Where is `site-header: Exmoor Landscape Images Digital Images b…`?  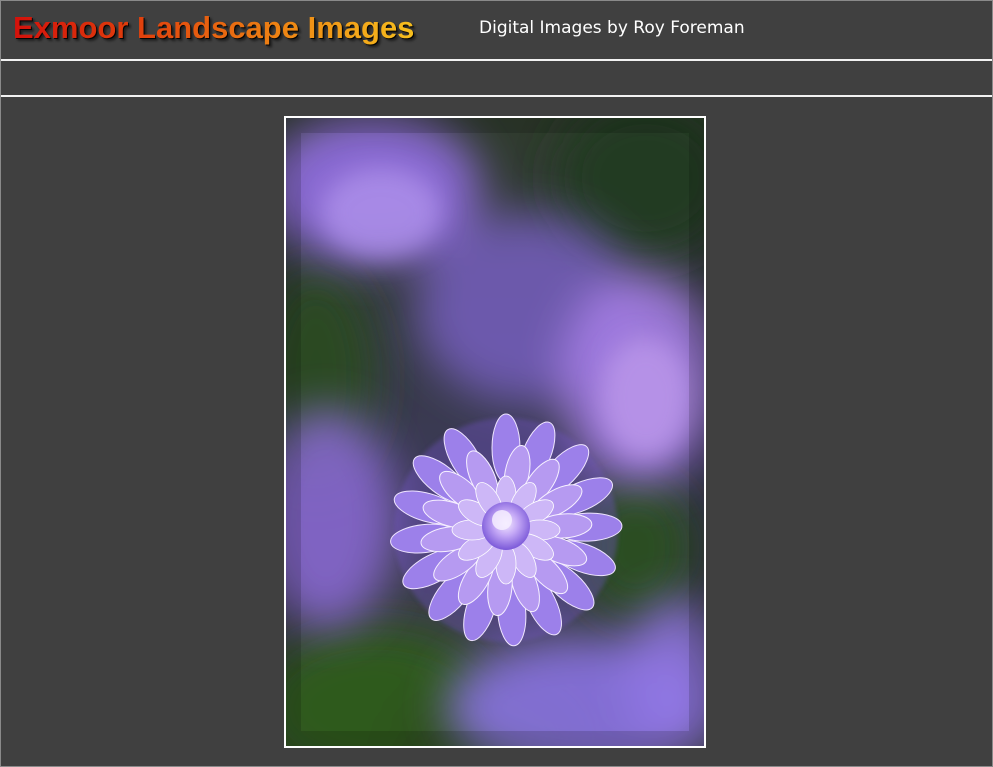
site-header: Exmoor Landscape Images Digital Images b… is located at coordinates (496, 30).